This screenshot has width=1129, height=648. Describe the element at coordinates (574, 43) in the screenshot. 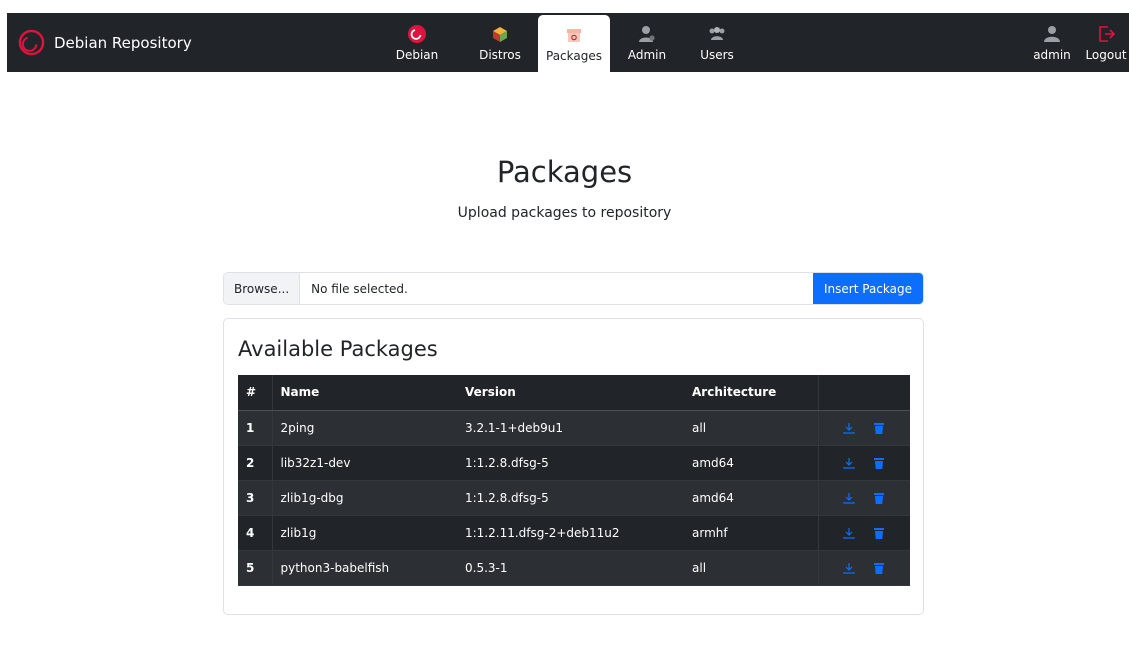

I see `nav-packages: Packages` at that location.